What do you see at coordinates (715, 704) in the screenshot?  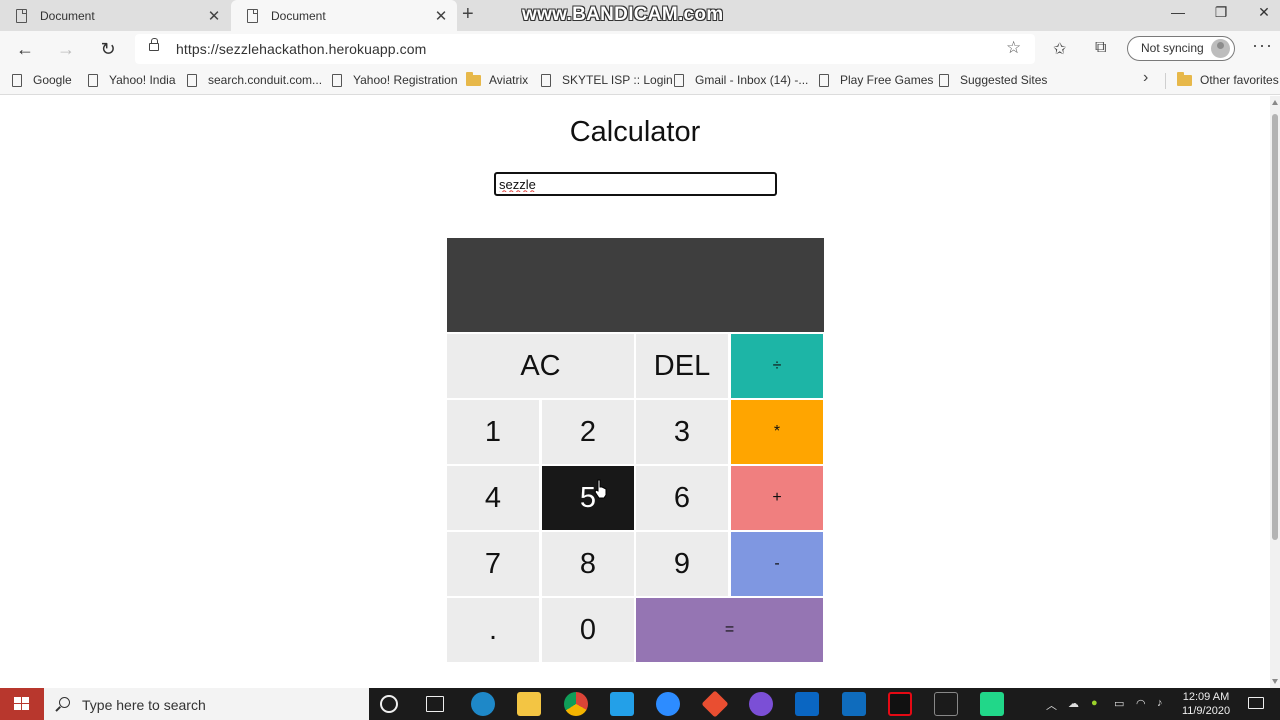 I see `git-icon` at bounding box center [715, 704].